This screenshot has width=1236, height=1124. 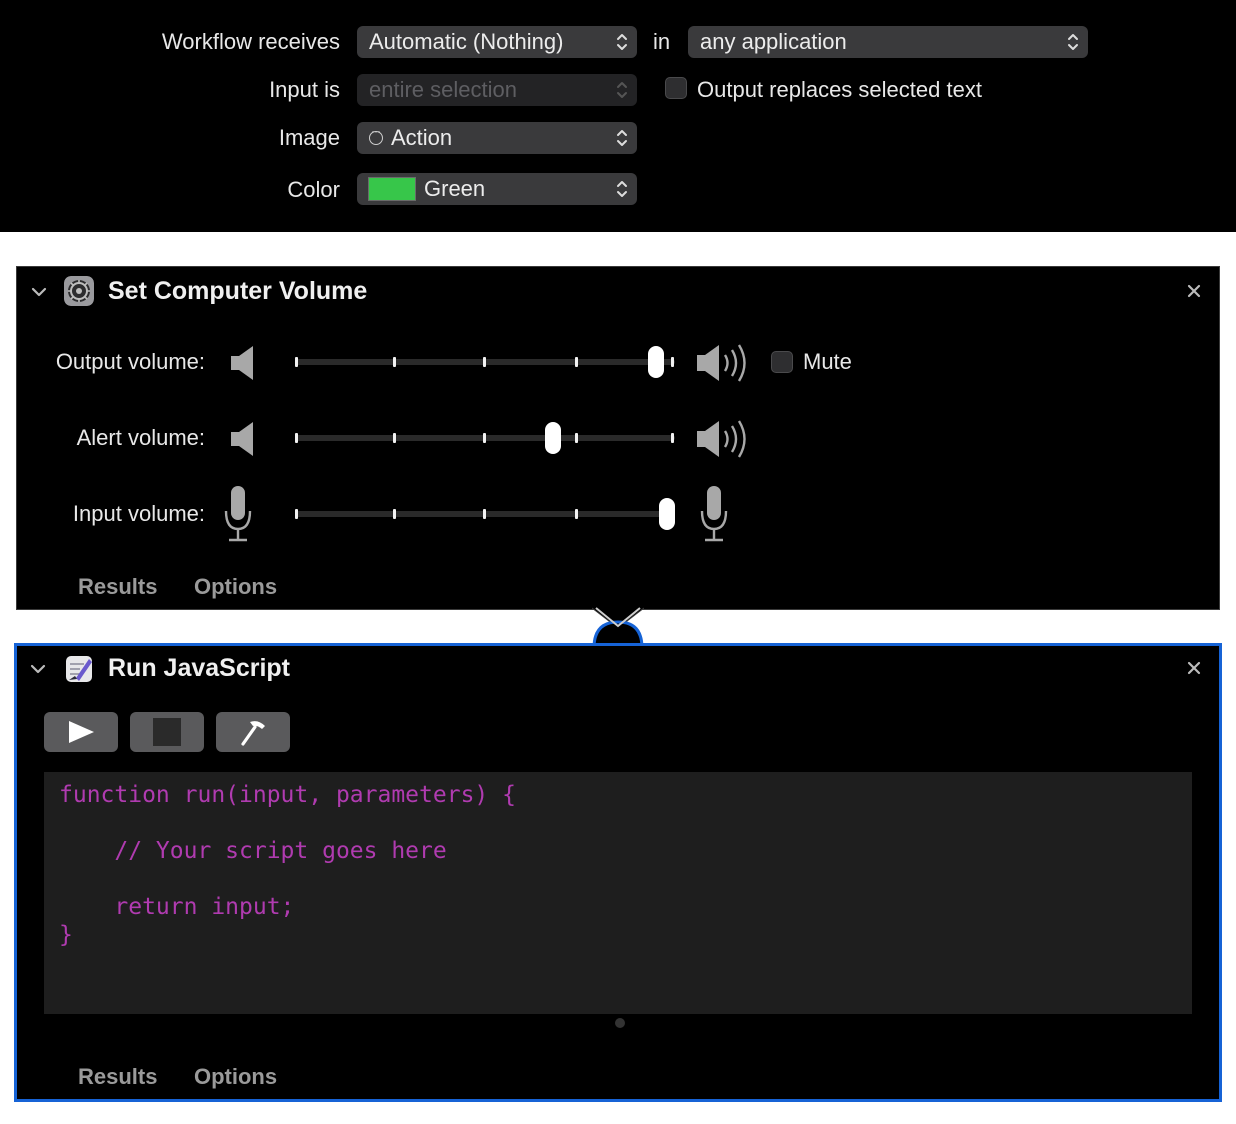 I want to click on color-popup: Green, so click(x=497, y=189).